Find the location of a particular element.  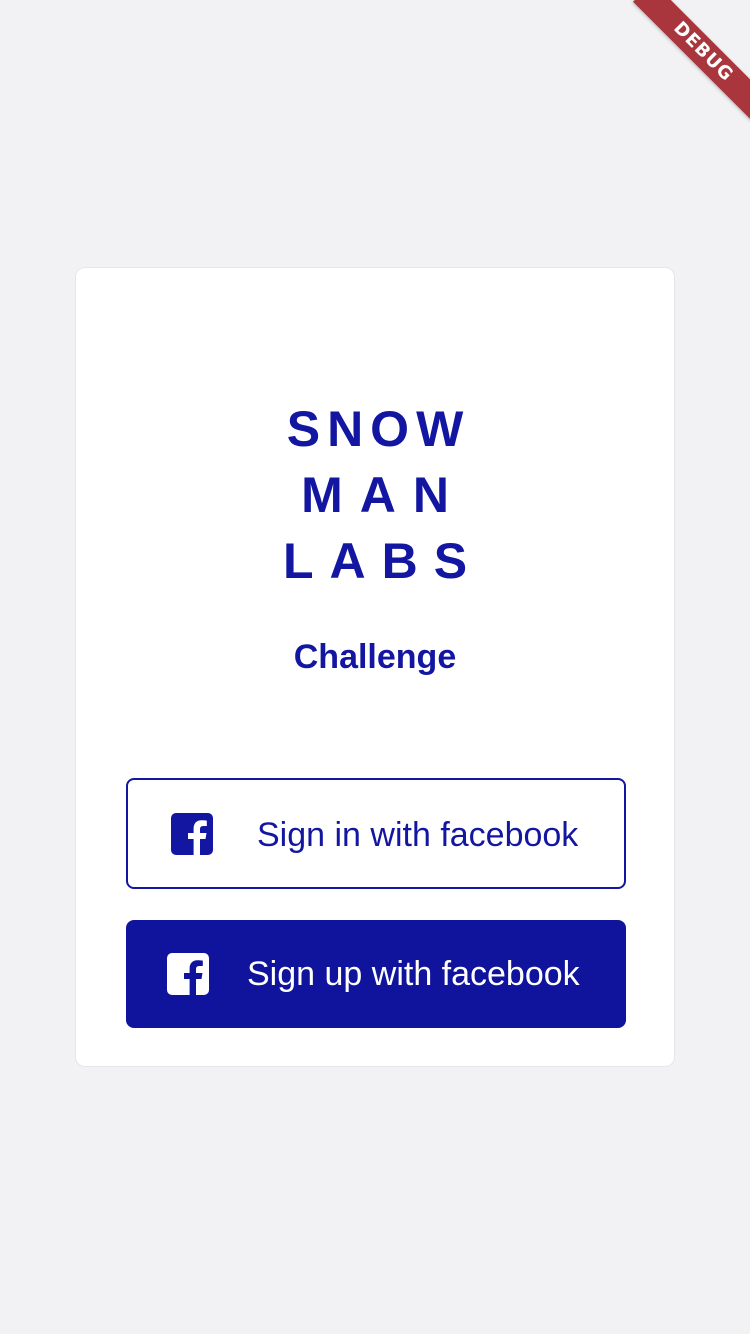

sign-in-button-label: Sign in with facebook is located at coordinates (418, 835).